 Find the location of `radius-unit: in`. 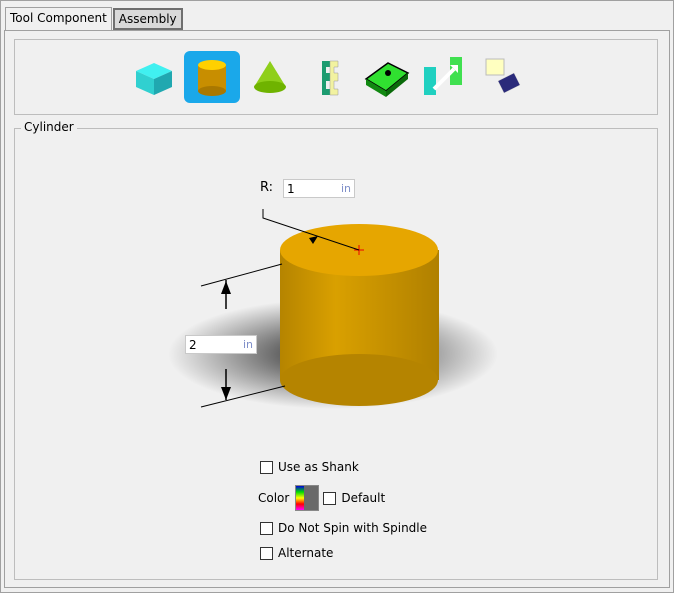

radius-unit: in is located at coordinates (345, 188).